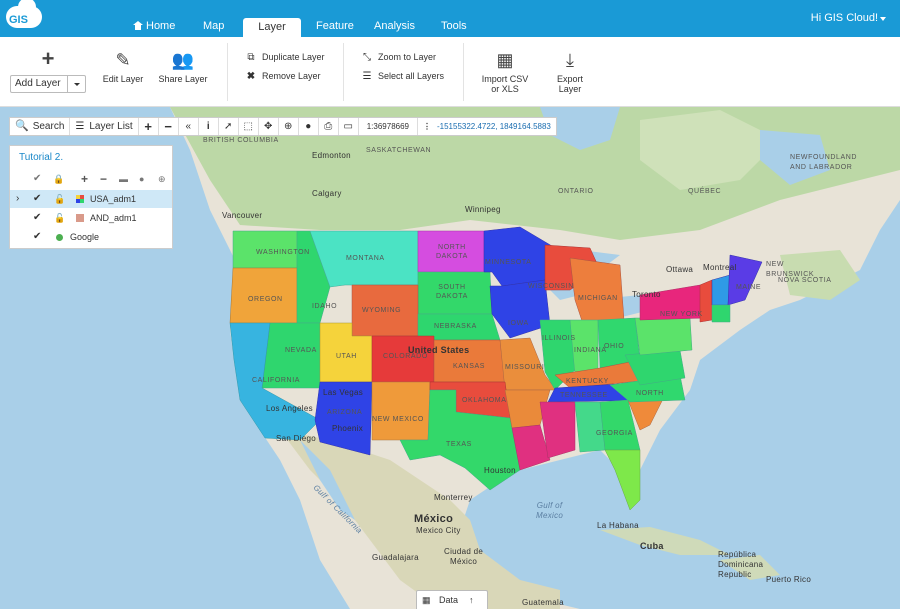 This screenshot has width=900, height=609. Describe the element at coordinates (331, 155) in the screenshot. I see `label-edmonton: Edmonton` at that location.